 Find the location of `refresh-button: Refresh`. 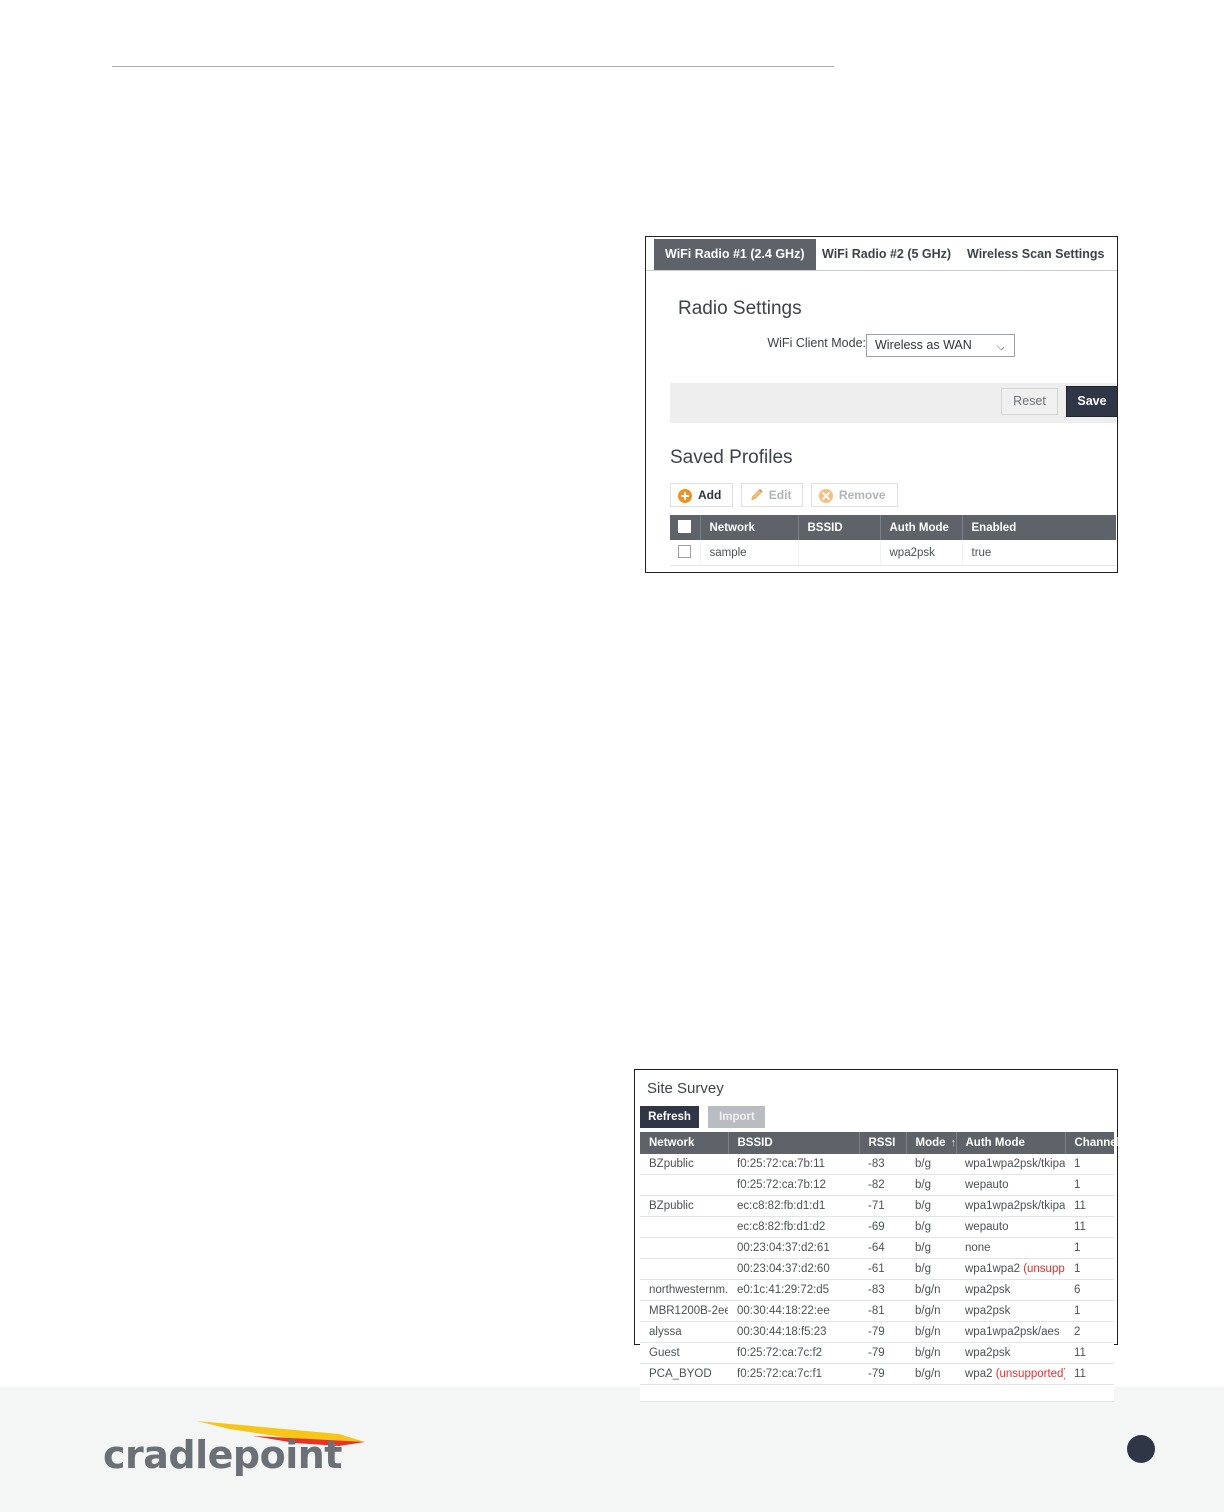

refresh-button: Refresh is located at coordinates (669, 1117).